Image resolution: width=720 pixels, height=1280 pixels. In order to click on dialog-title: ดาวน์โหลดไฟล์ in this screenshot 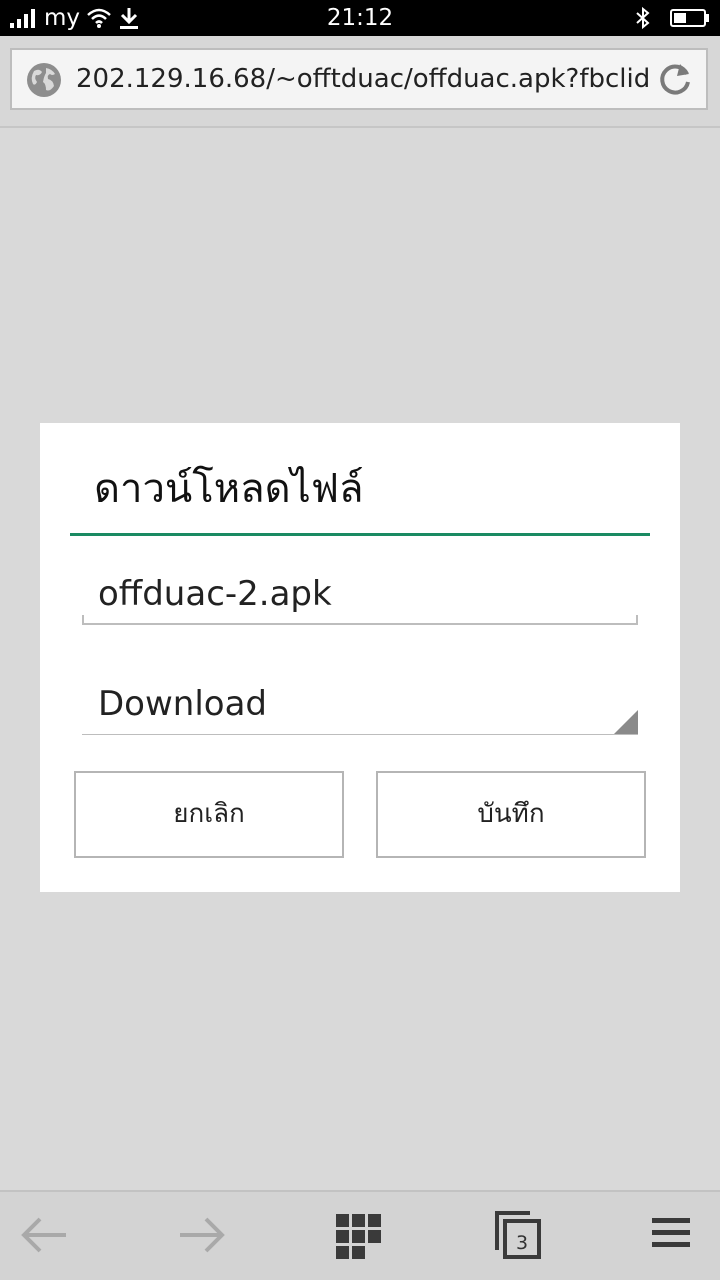, I will do `click(229, 489)`.